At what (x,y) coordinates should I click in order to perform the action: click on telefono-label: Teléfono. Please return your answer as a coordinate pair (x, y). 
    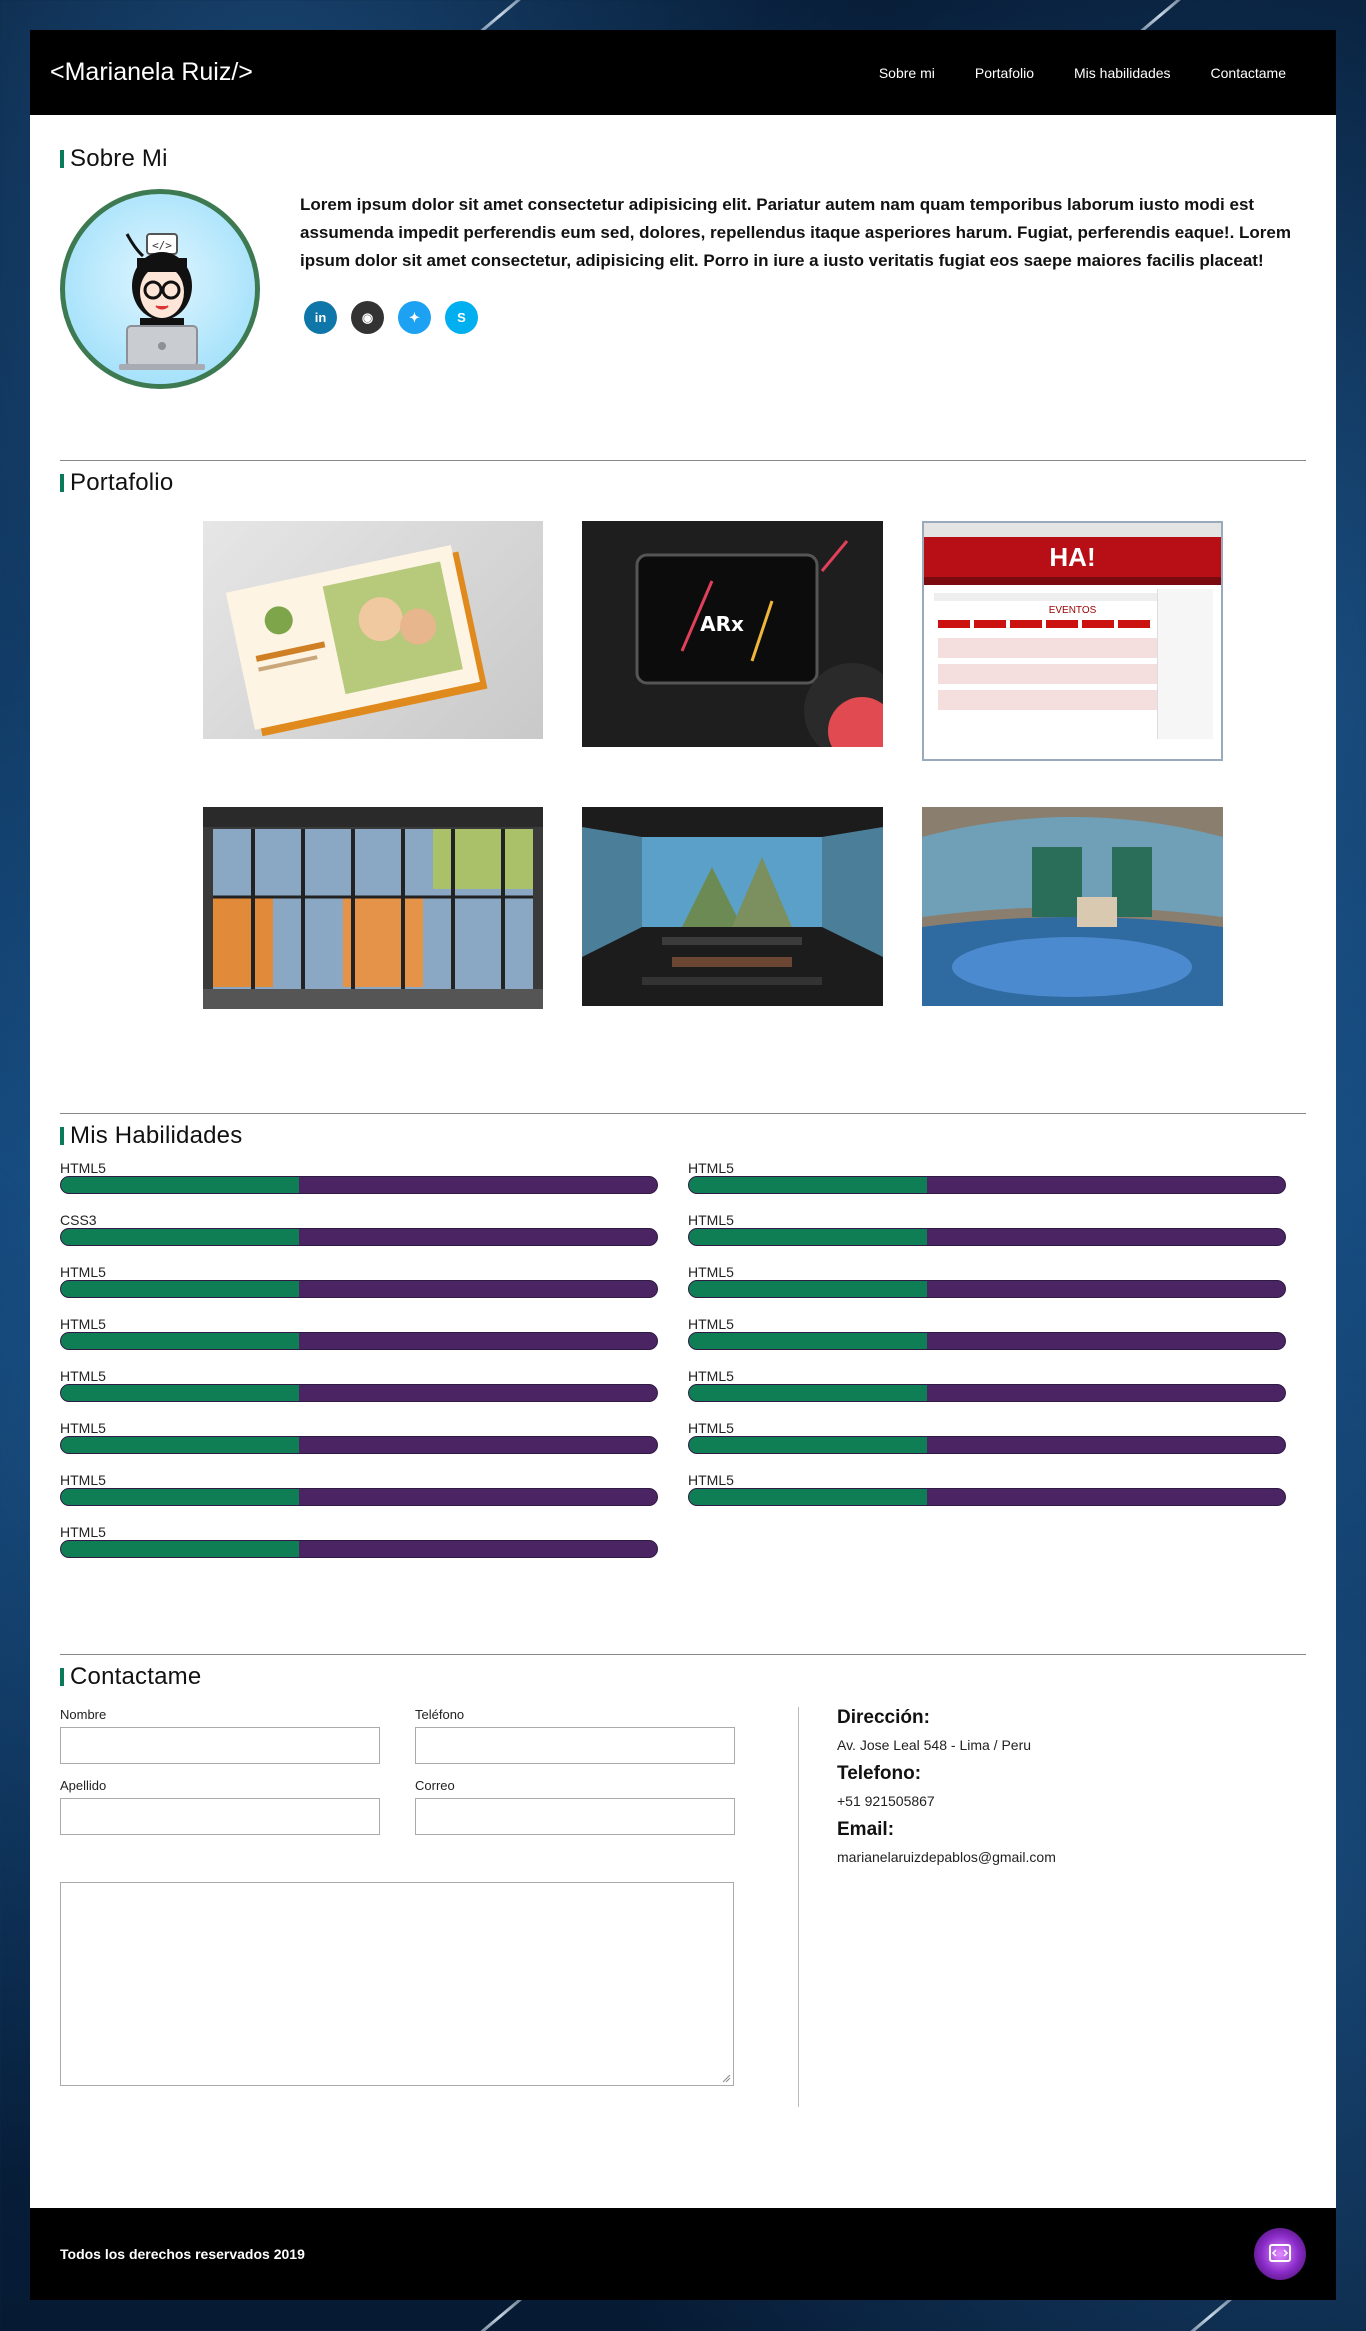
    Looking at the image, I should click on (440, 1714).